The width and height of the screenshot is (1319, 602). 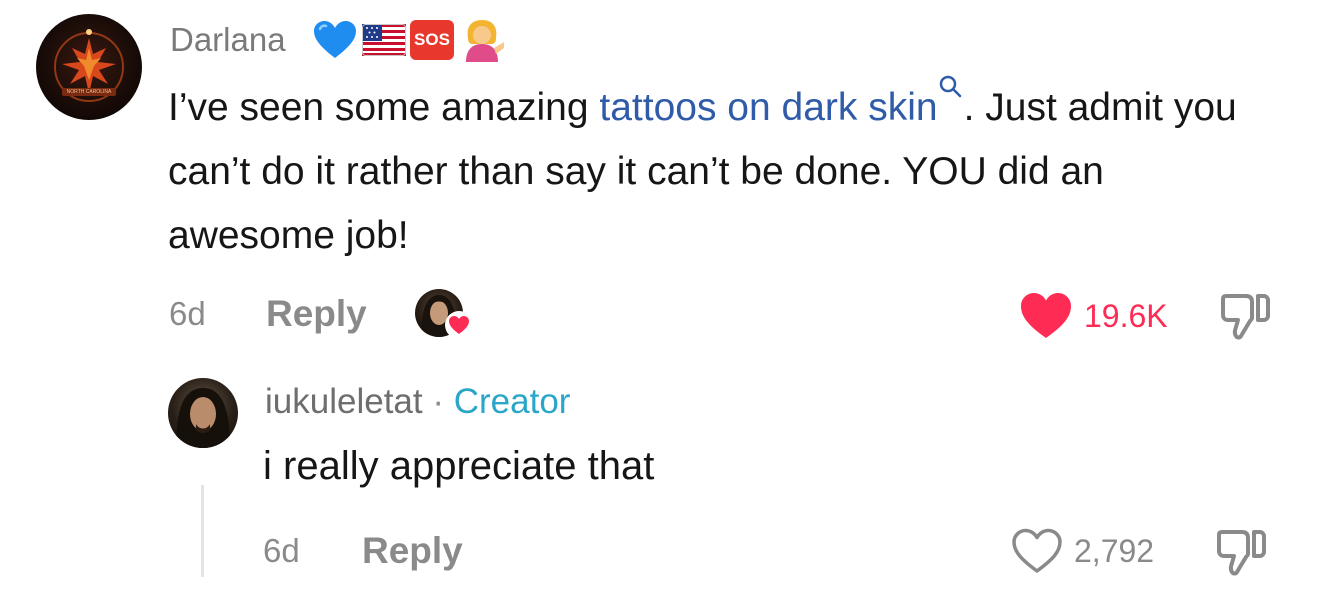 I want to click on like-heart-filled-icon, so click(x=1046, y=316).